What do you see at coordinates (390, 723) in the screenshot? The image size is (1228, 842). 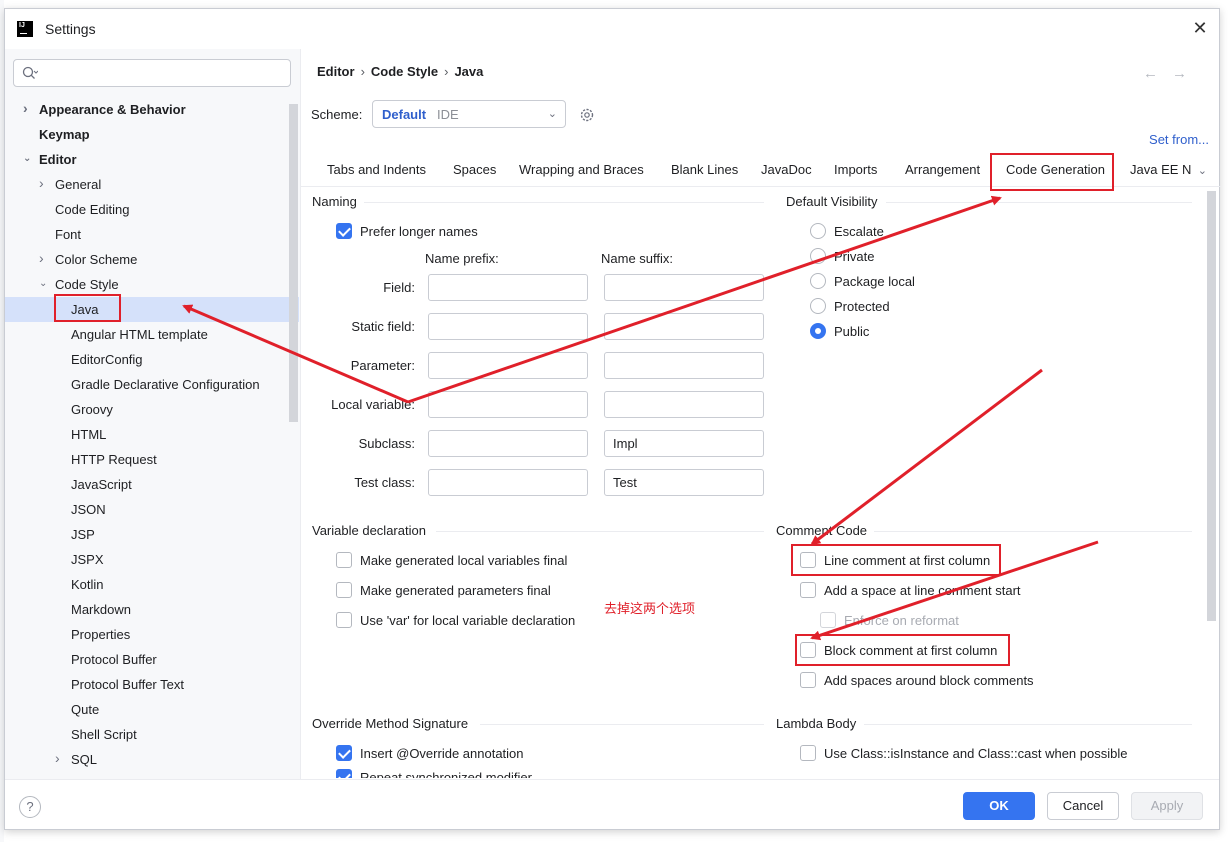 I see `override-method-signature-section-title: Override Method Signature` at bounding box center [390, 723].